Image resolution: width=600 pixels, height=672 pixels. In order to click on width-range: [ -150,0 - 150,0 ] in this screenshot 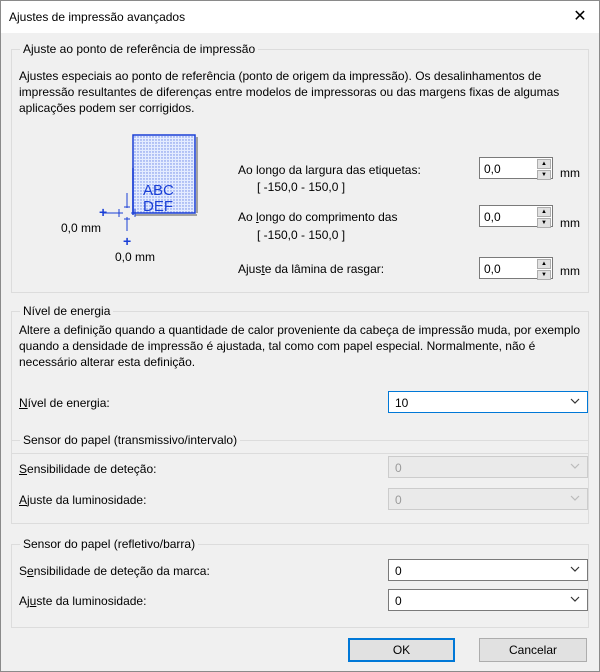, I will do `click(301, 187)`.